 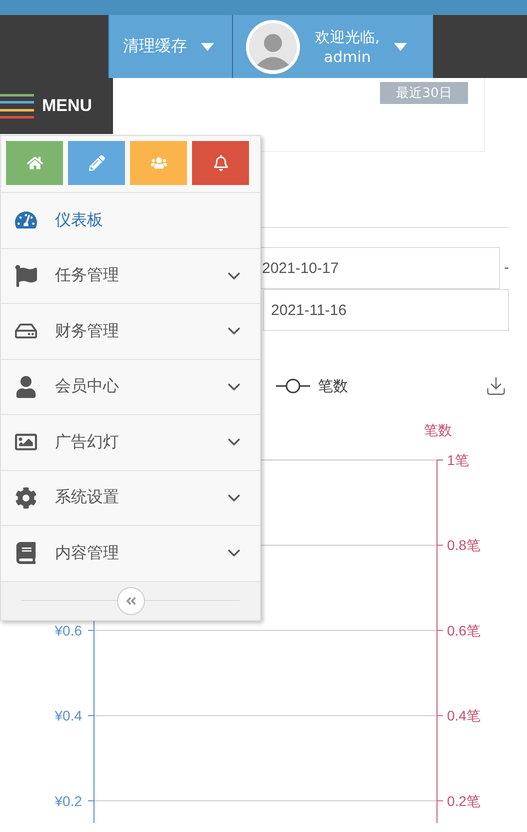 I want to click on double-chevron-icon, so click(x=130, y=600).